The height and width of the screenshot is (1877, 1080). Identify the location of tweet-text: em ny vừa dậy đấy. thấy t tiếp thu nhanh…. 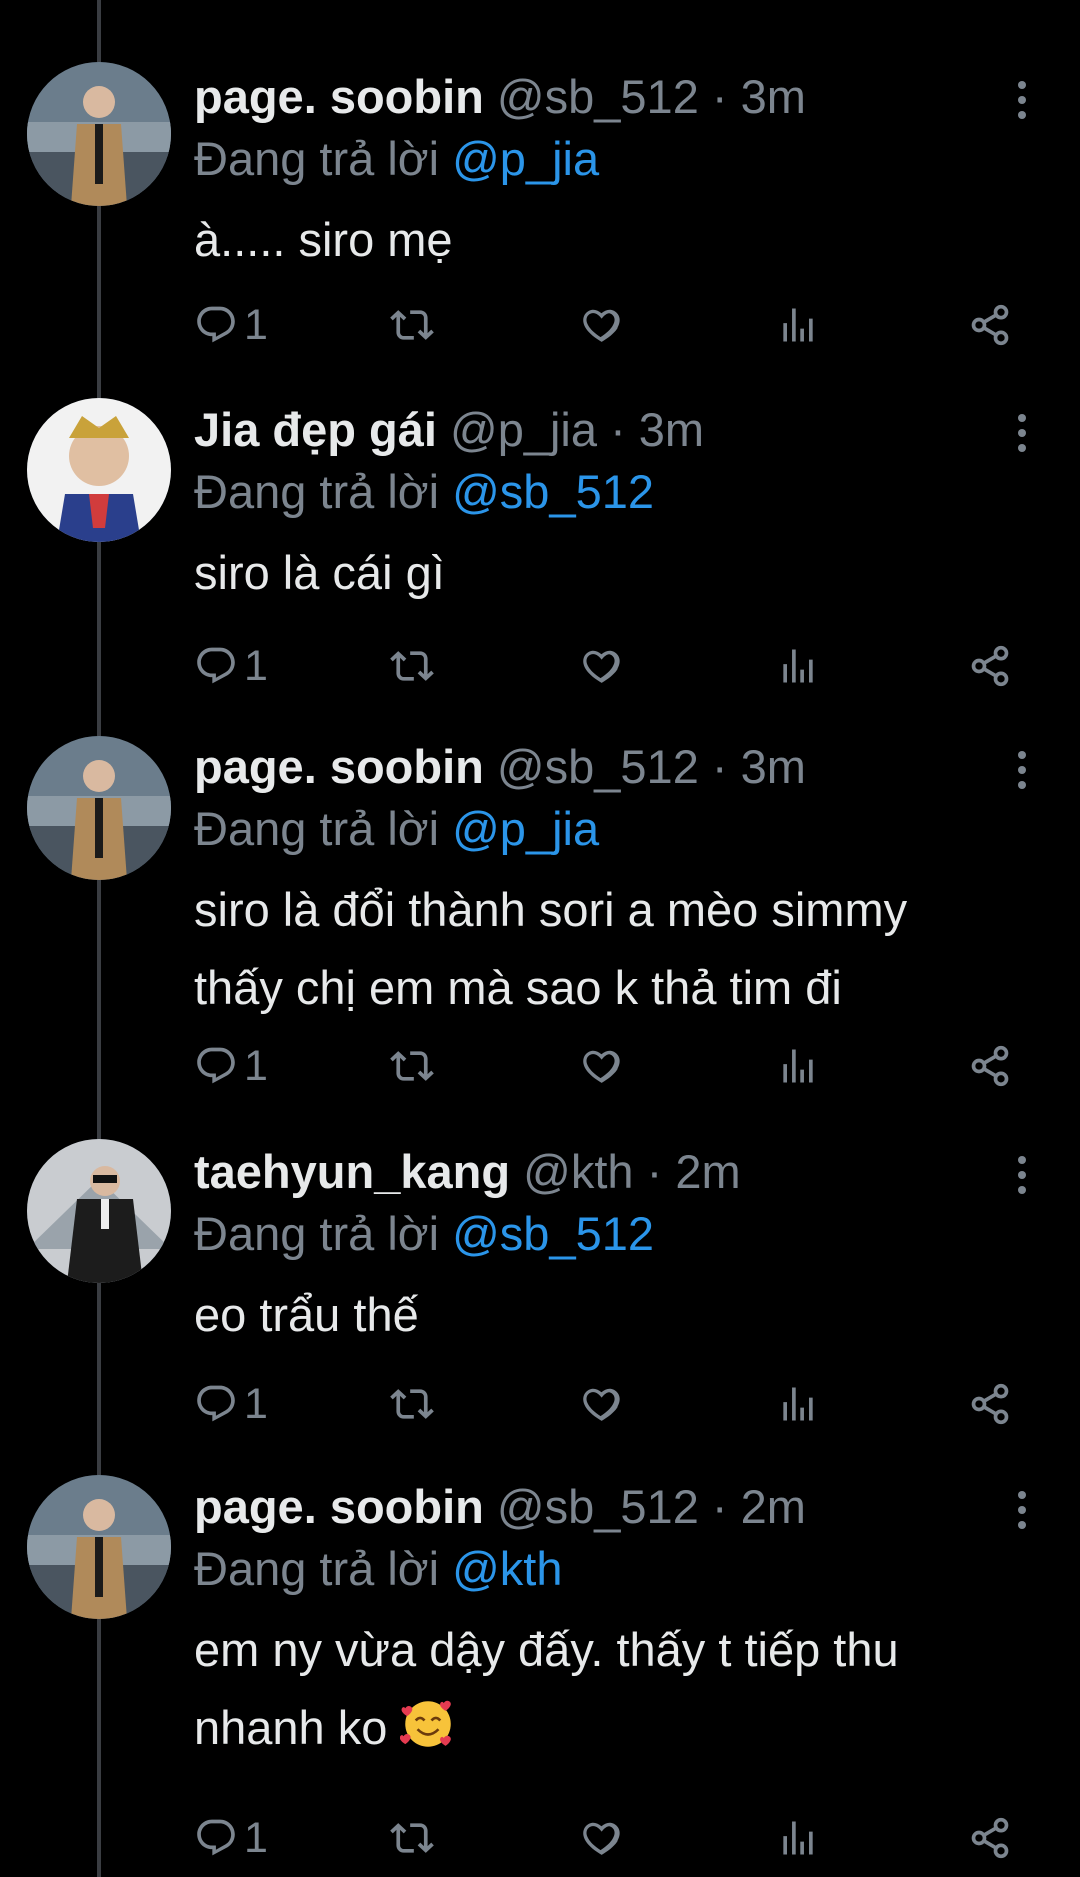
(619, 1689).